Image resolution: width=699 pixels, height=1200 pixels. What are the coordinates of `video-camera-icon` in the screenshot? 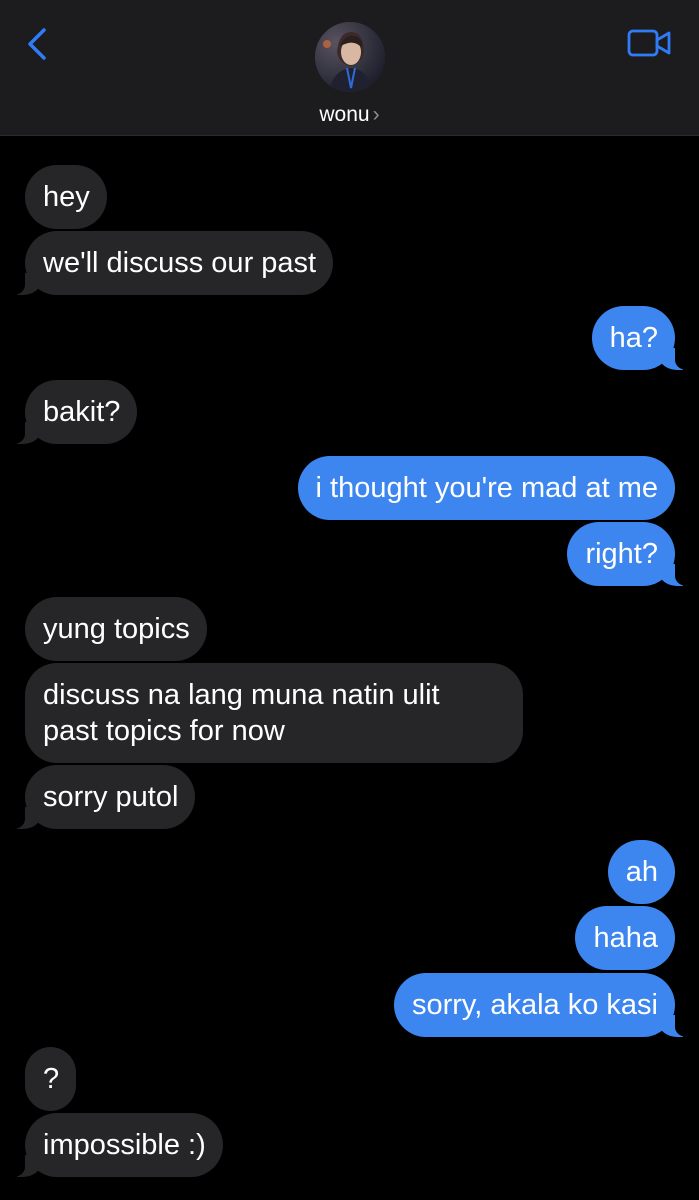 It's located at (649, 43).